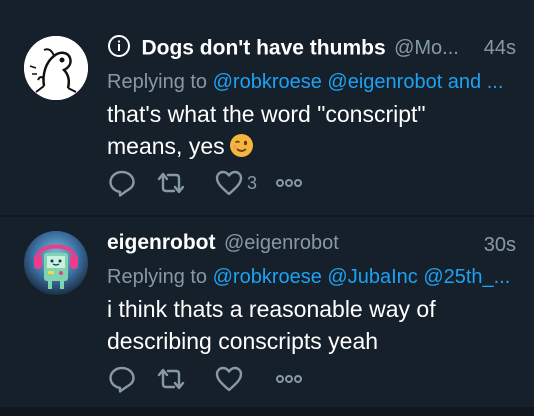 Image resolution: width=534 pixels, height=416 pixels. I want to click on info-icon, so click(119, 48).